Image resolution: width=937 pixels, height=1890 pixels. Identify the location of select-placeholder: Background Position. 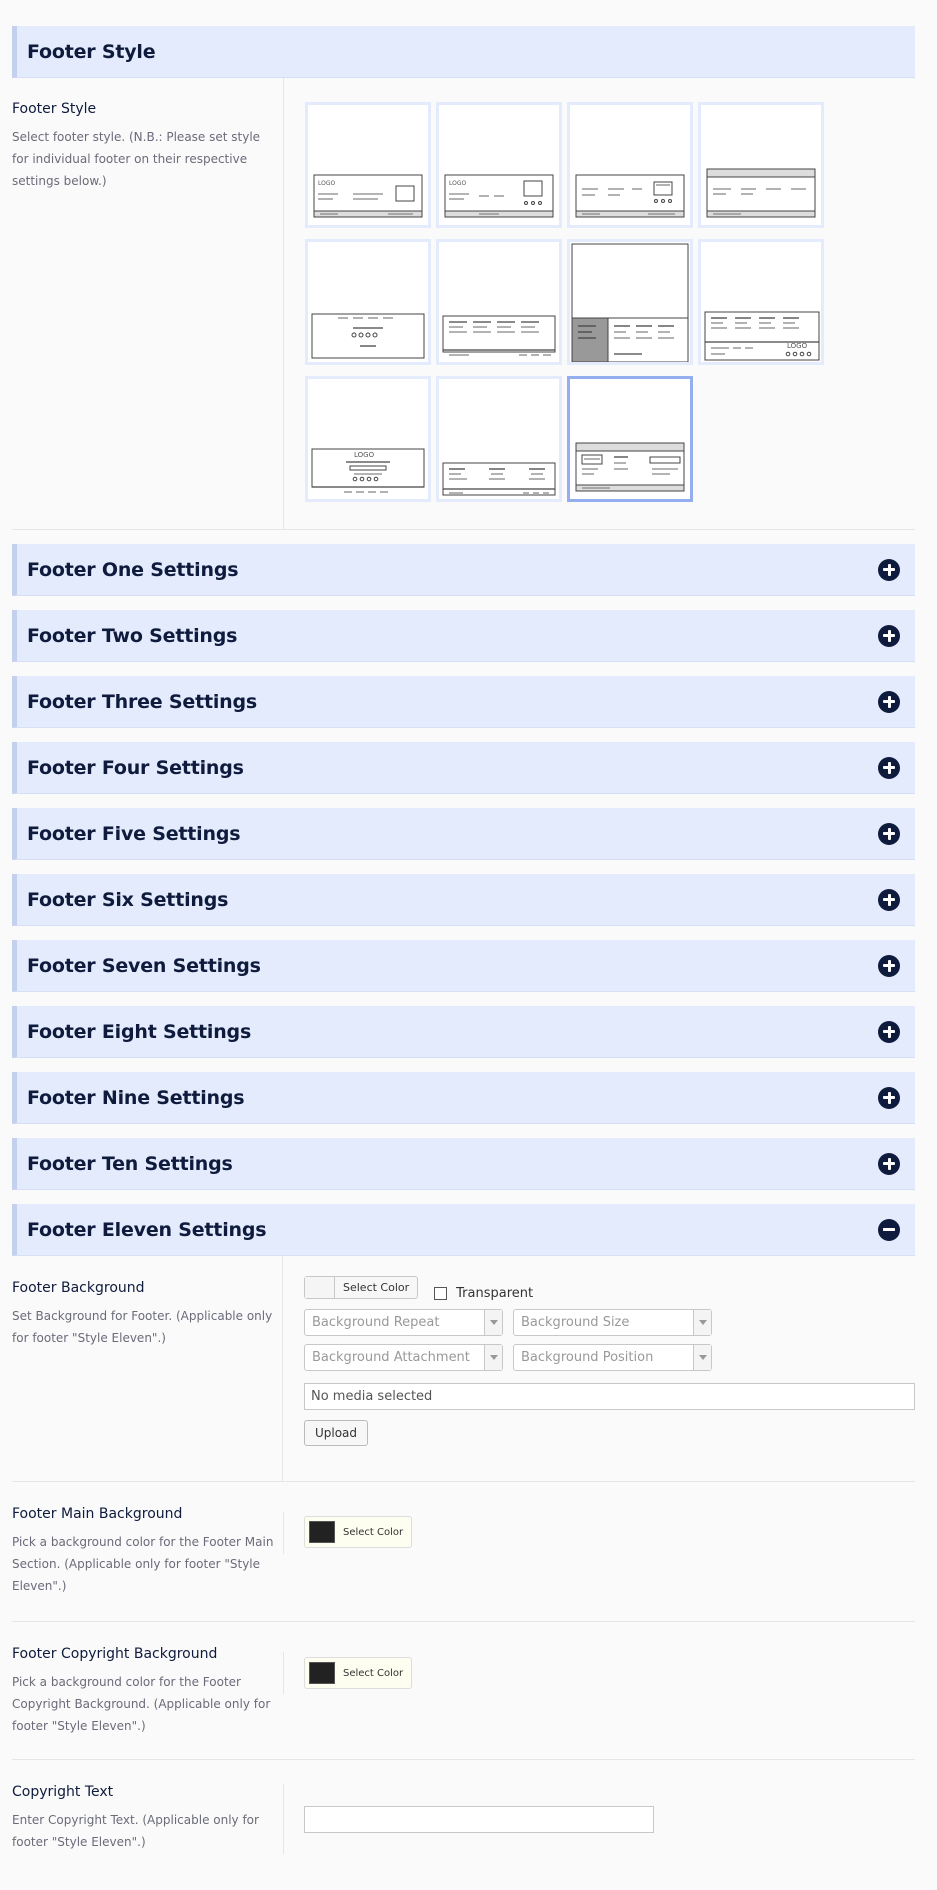
(587, 1357).